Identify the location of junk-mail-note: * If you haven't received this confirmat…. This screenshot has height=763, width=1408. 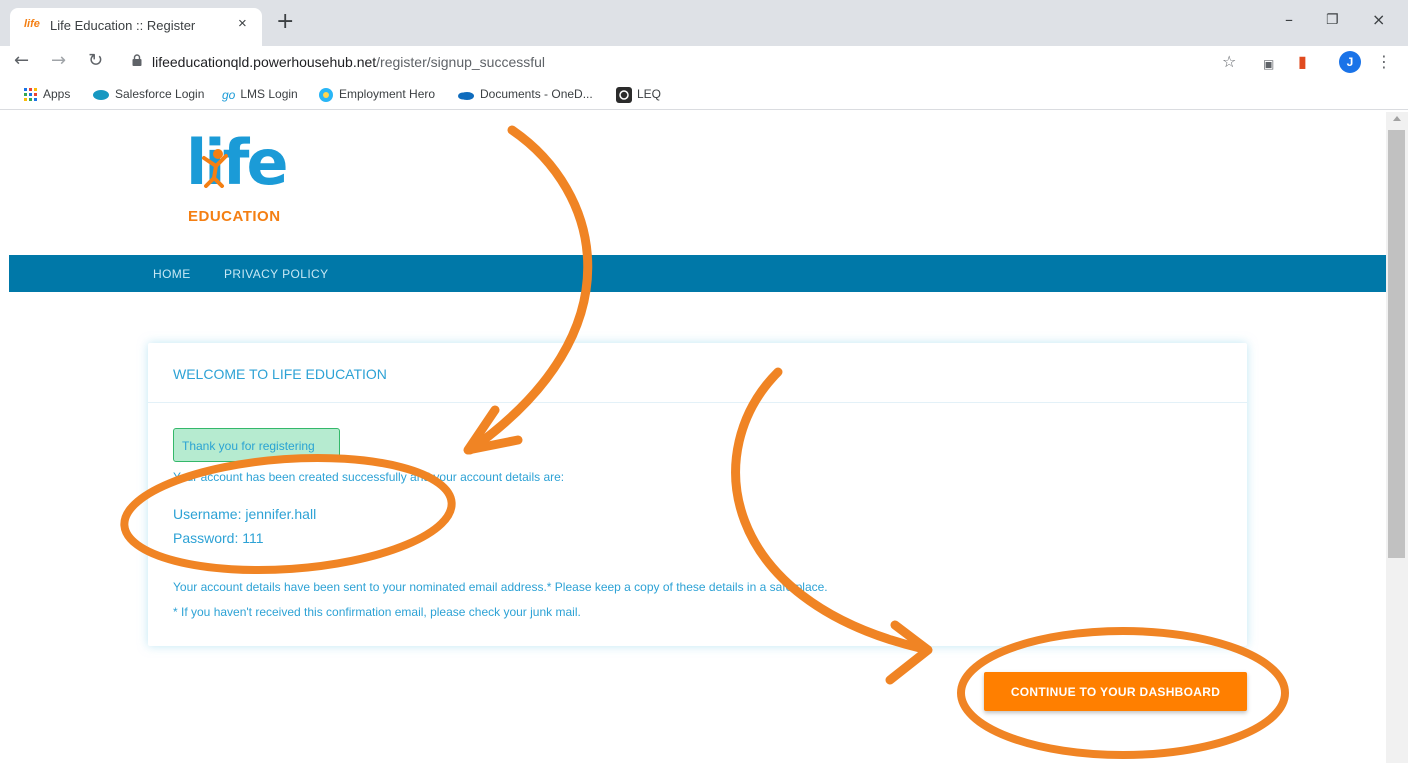
(377, 612).